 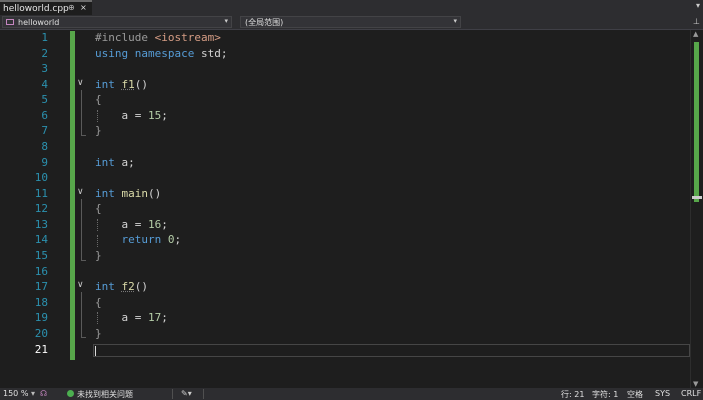 I want to click on code-line-17: int f2(), so click(x=121, y=286).